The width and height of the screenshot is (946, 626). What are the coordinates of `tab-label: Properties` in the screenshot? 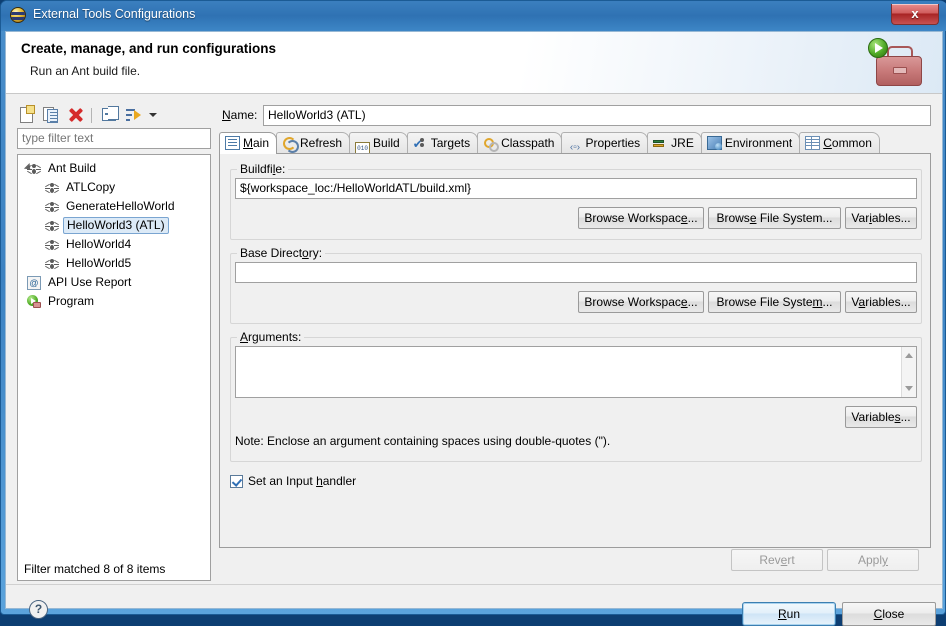 It's located at (613, 143).